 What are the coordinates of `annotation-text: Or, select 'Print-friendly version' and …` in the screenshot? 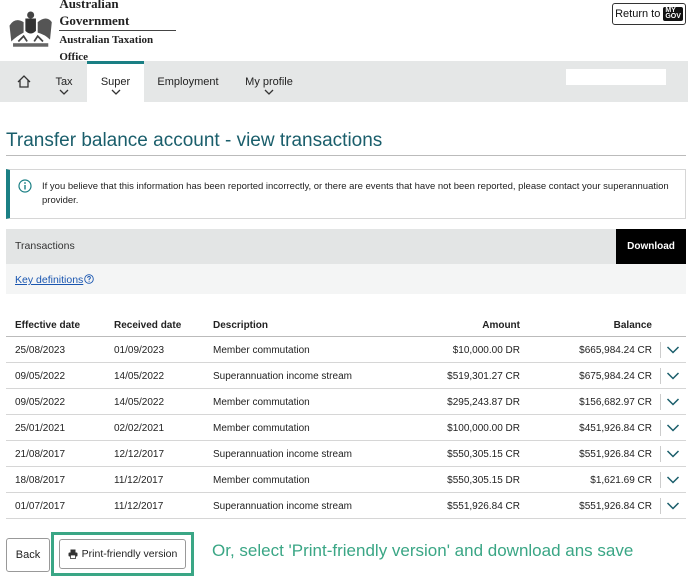 It's located at (423, 550).